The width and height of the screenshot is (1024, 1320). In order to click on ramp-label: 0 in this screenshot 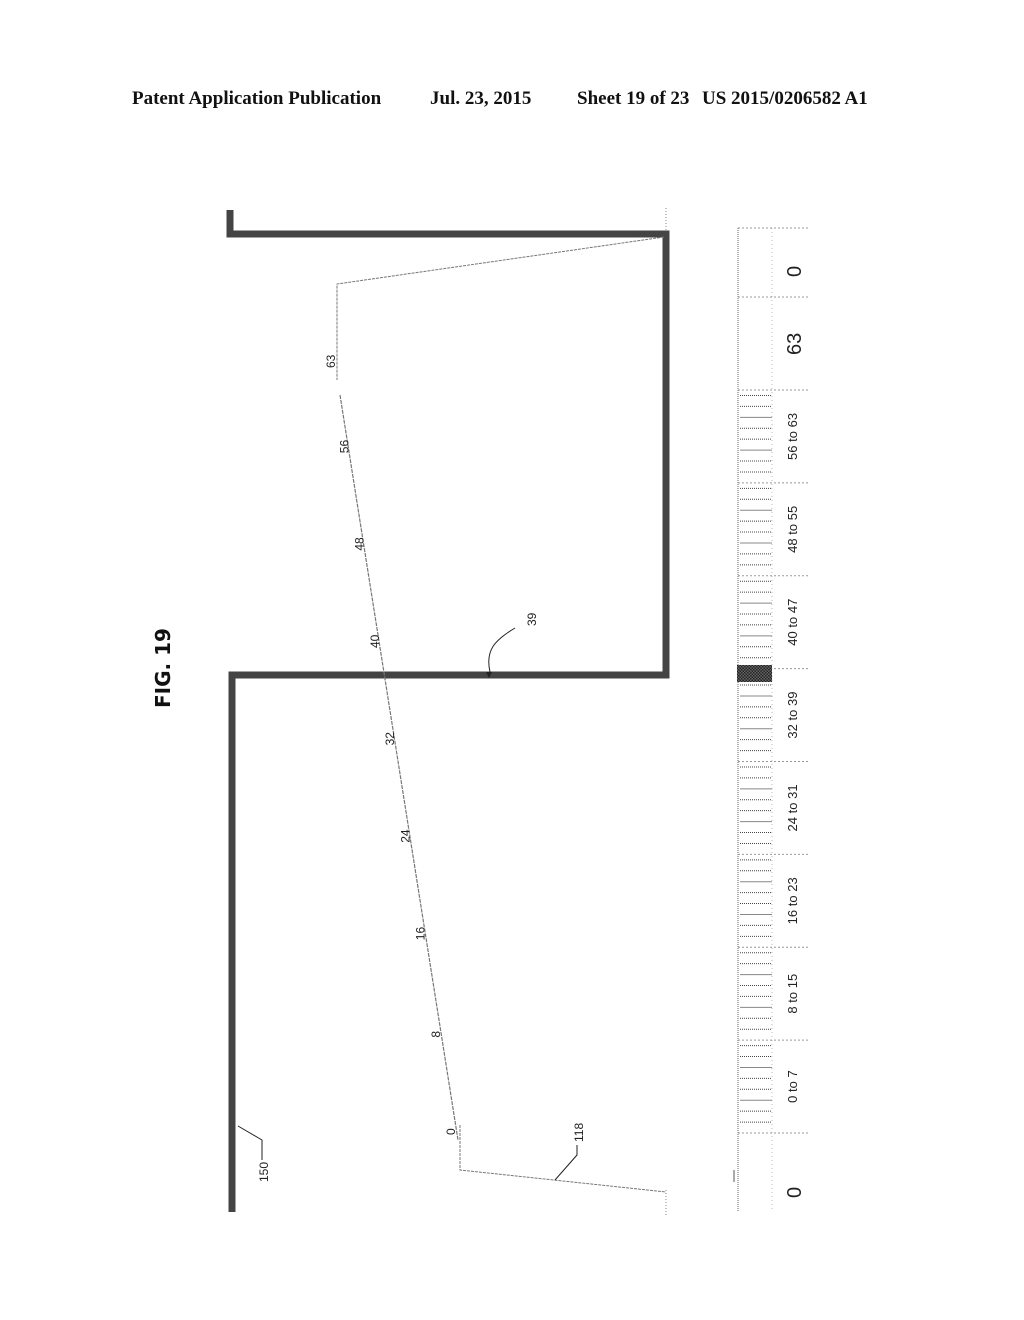, I will do `click(451, 1131)`.